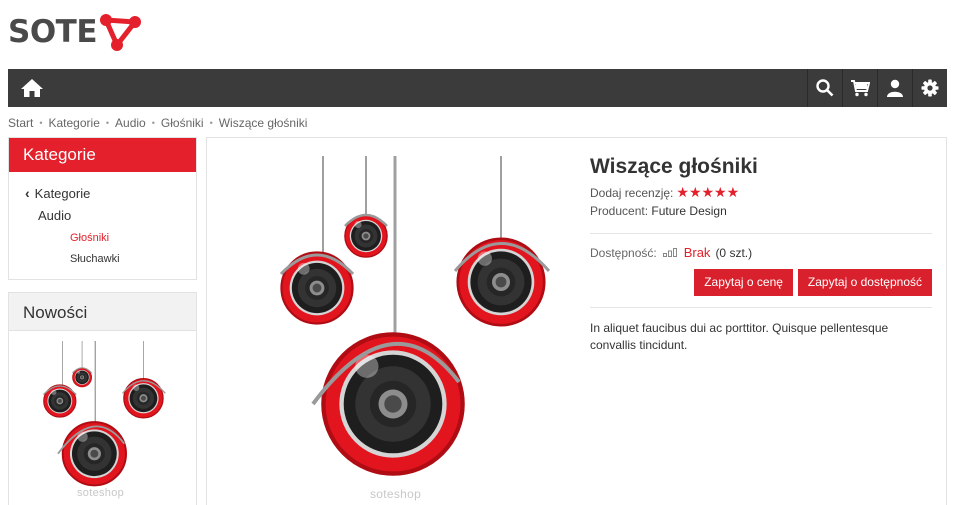 The image size is (955, 505). What do you see at coordinates (707, 192) in the screenshot?
I see `rating-stars: ★★★★★` at bounding box center [707, 192].